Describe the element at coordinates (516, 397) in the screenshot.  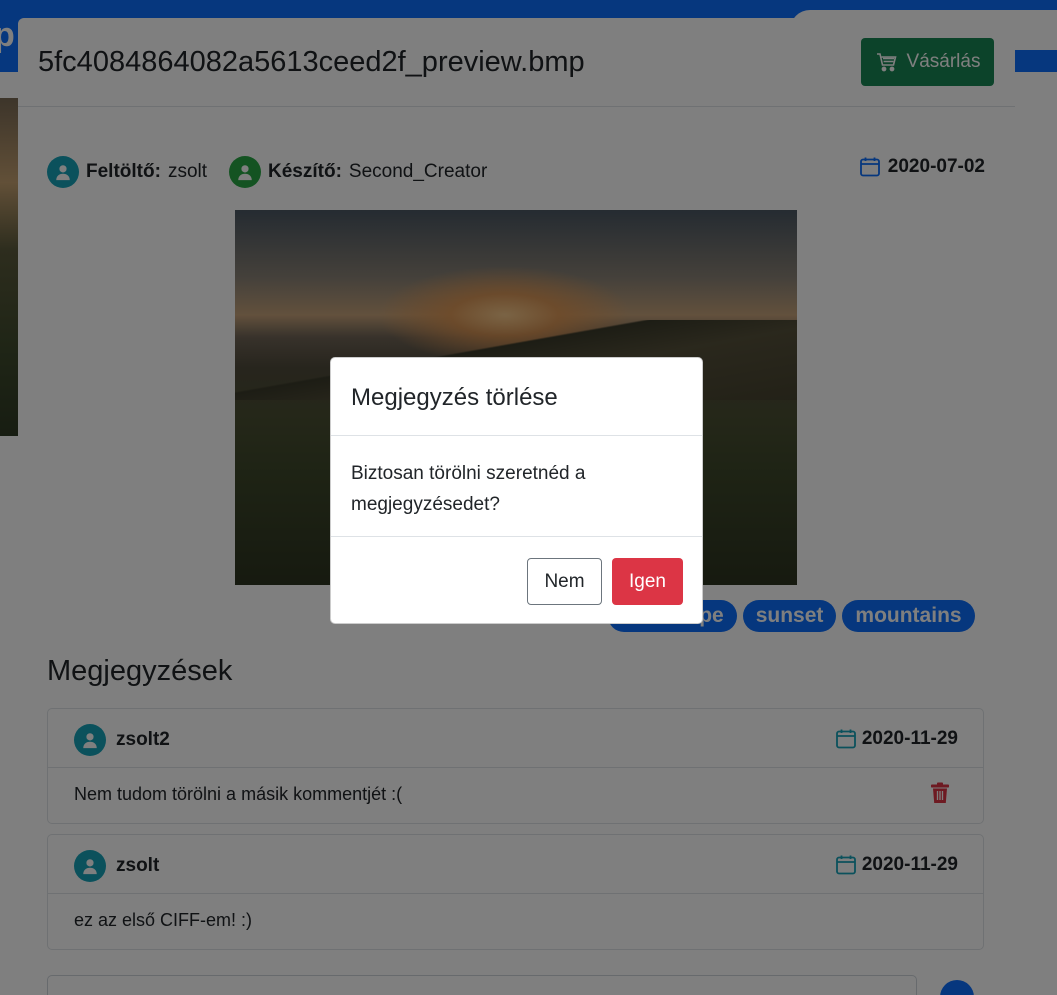
I see `dialog-title: Megjegyzés törlése` at that location.